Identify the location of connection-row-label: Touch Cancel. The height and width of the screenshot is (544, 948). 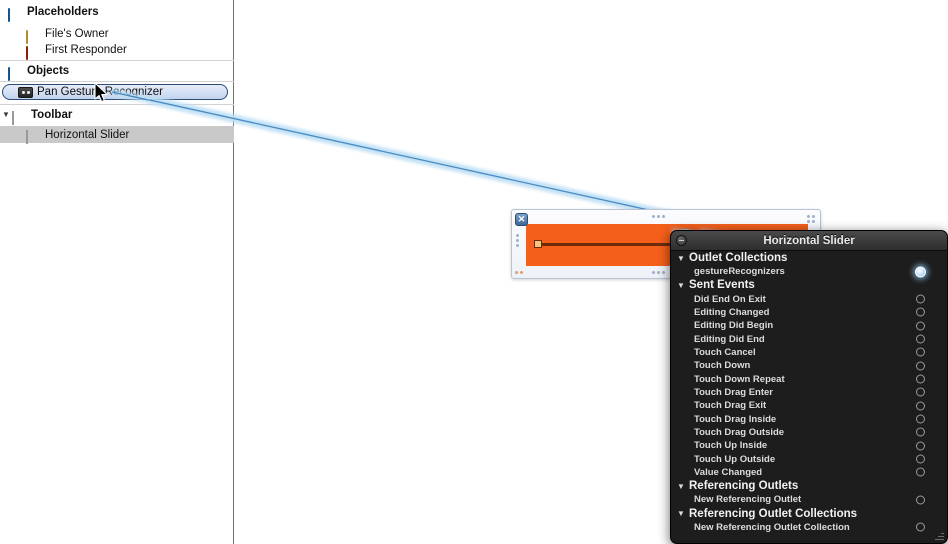
(725, 352).